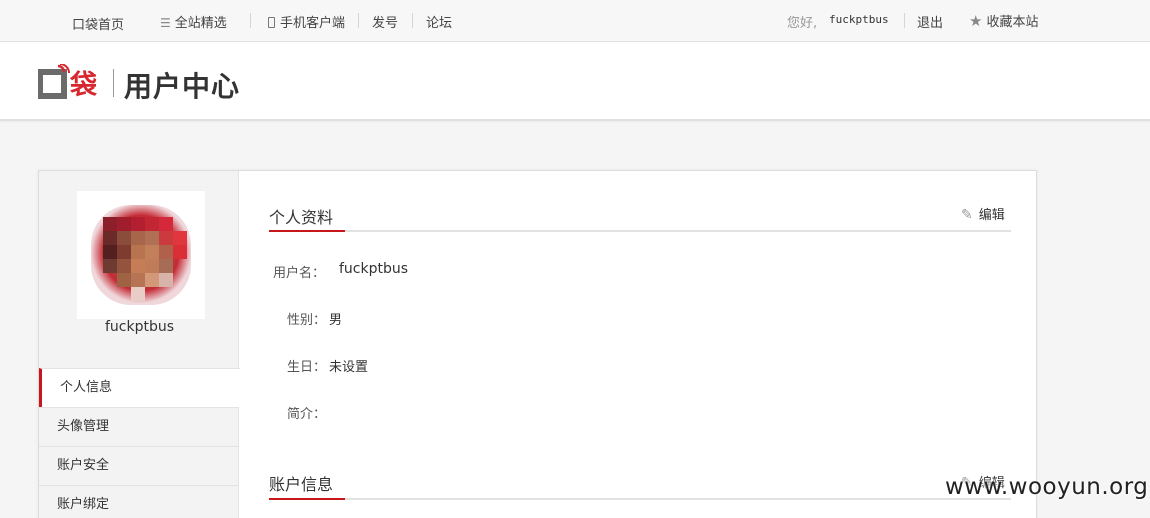 Image resolution: width=1150 pixels, height=518 pixels. What do you see at coordinates (200, 23) in the screenshot?
I see `nav-featured-label: 全站精选` at bounding box center [200, 23].